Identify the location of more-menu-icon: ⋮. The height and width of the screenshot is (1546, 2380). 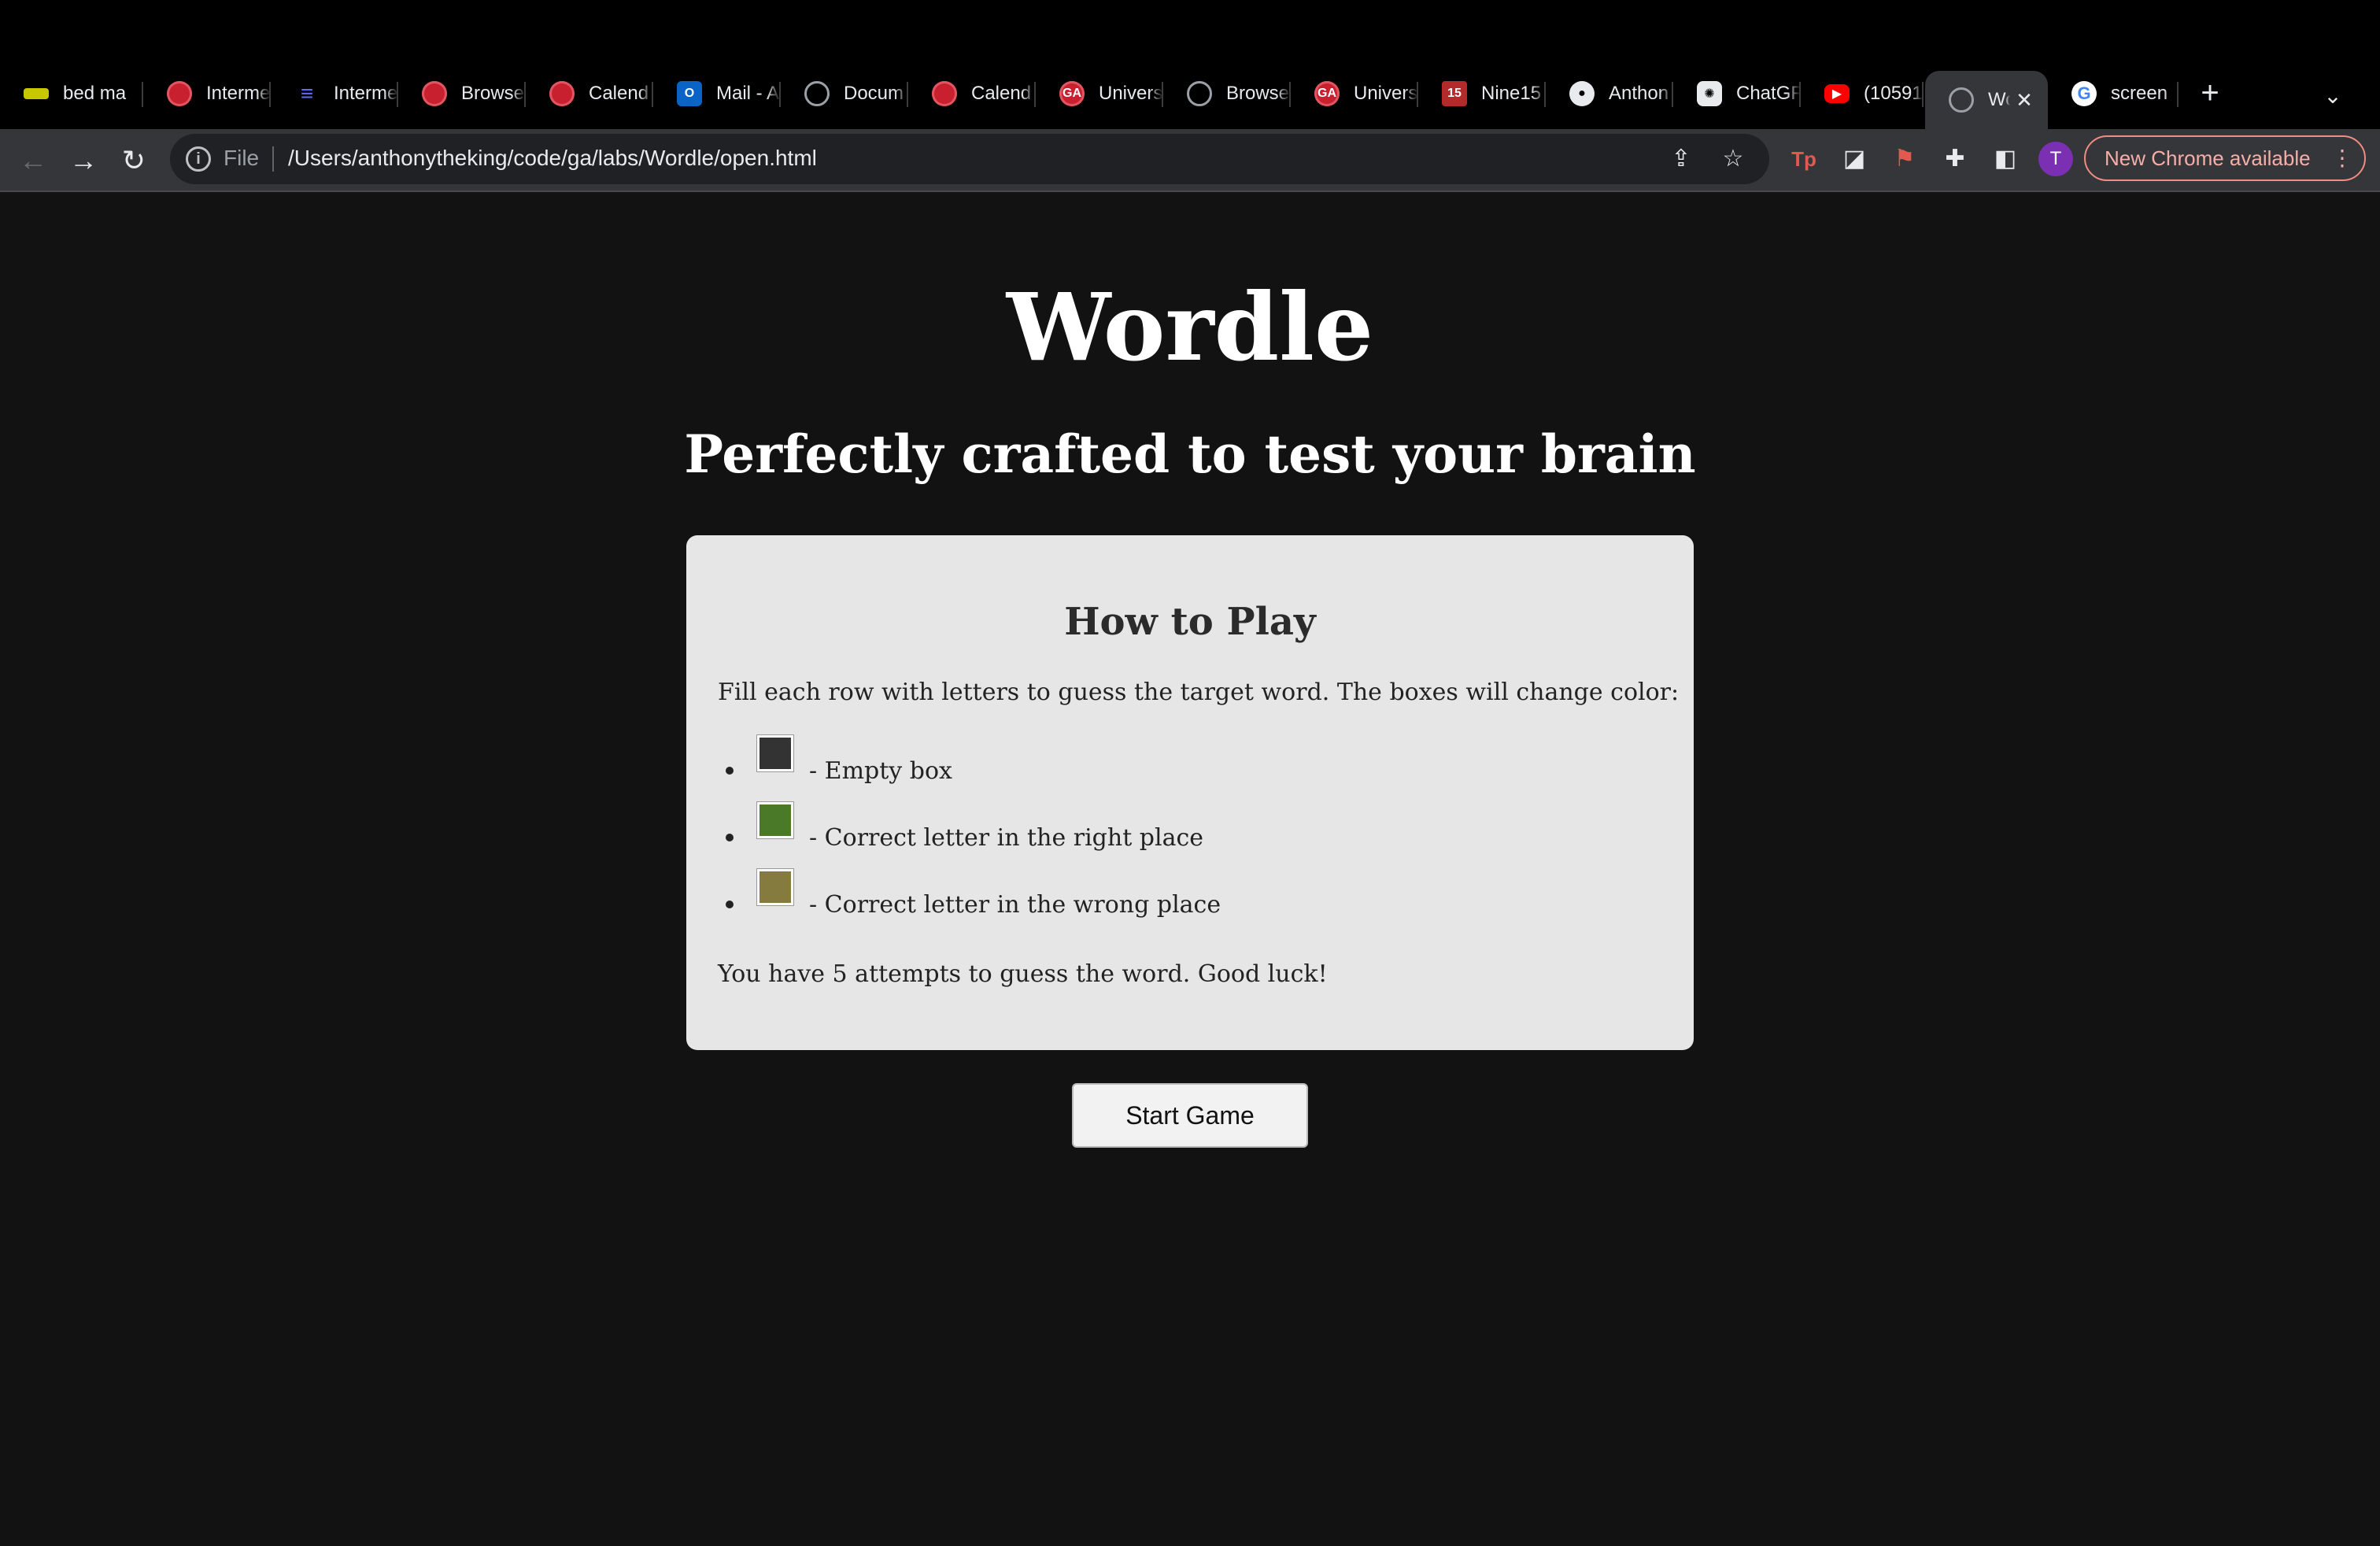
(2342, 158).